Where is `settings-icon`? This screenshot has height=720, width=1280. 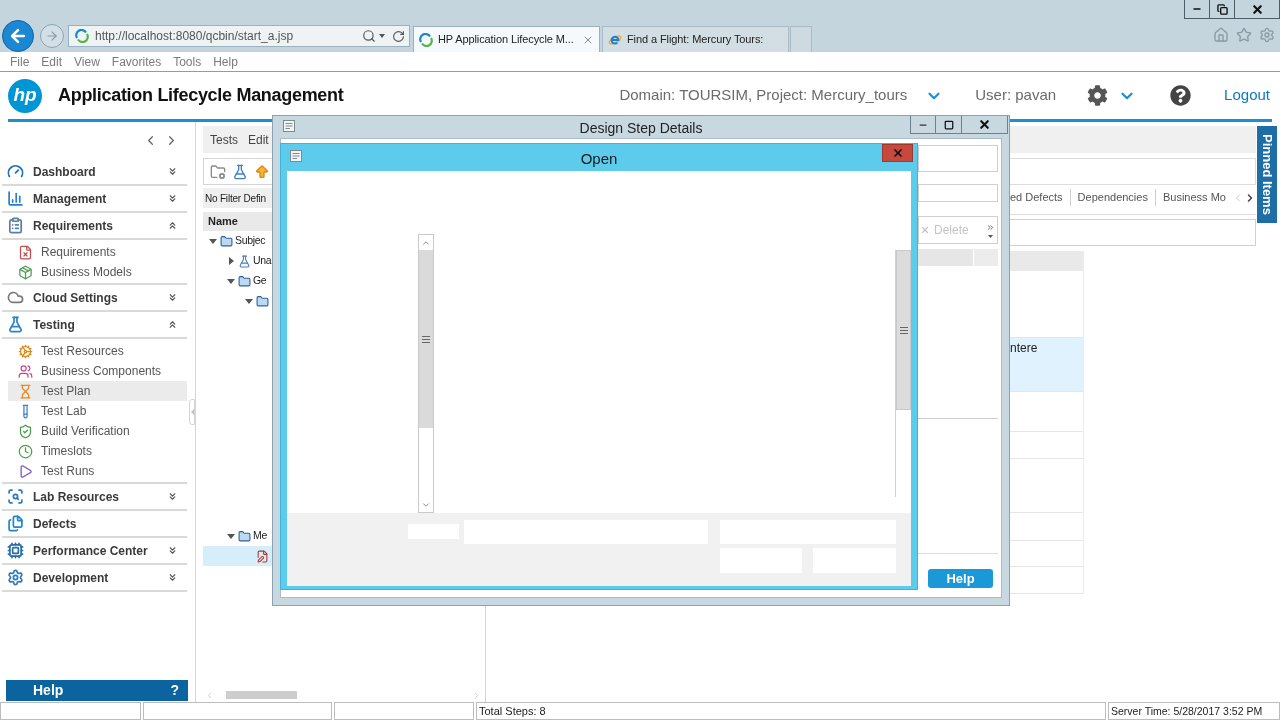 settings-icon is located at coordinates (1098, 95).